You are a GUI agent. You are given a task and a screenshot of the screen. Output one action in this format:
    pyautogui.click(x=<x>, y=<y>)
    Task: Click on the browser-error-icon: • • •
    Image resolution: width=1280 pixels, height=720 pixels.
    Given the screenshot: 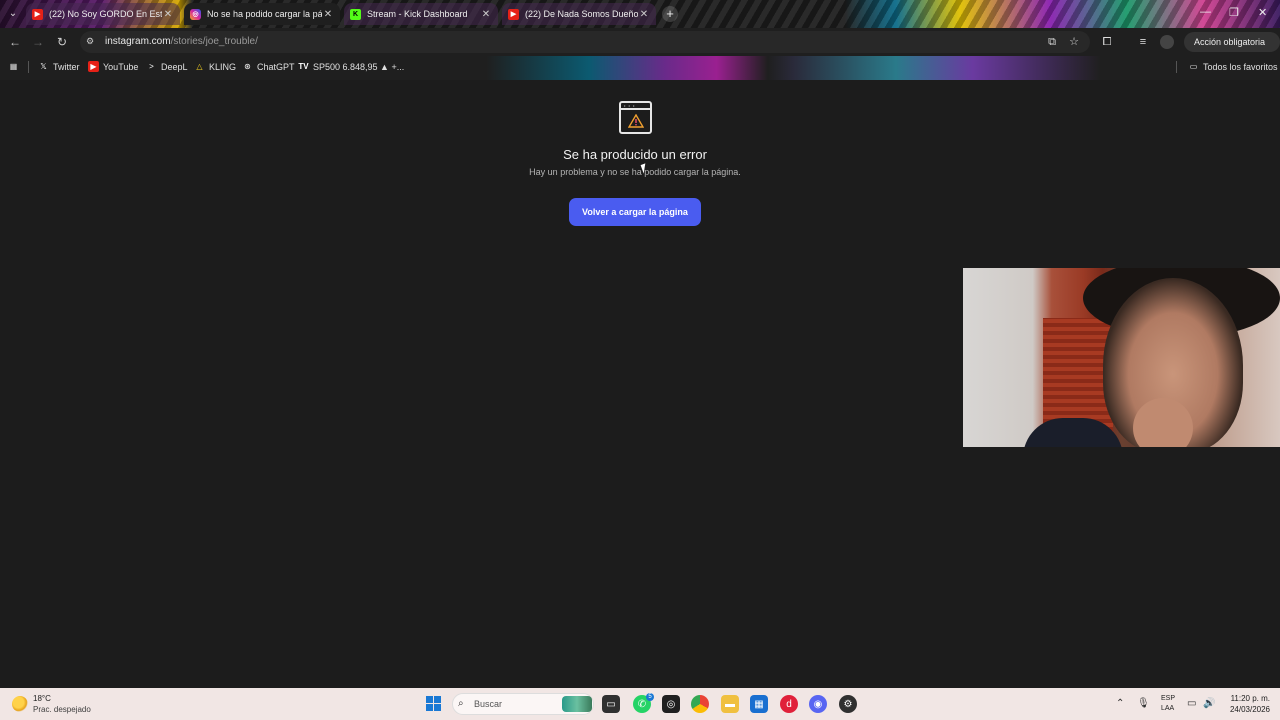 What is the action you would take?
    pyautogui.click(x=635, y=117)
    